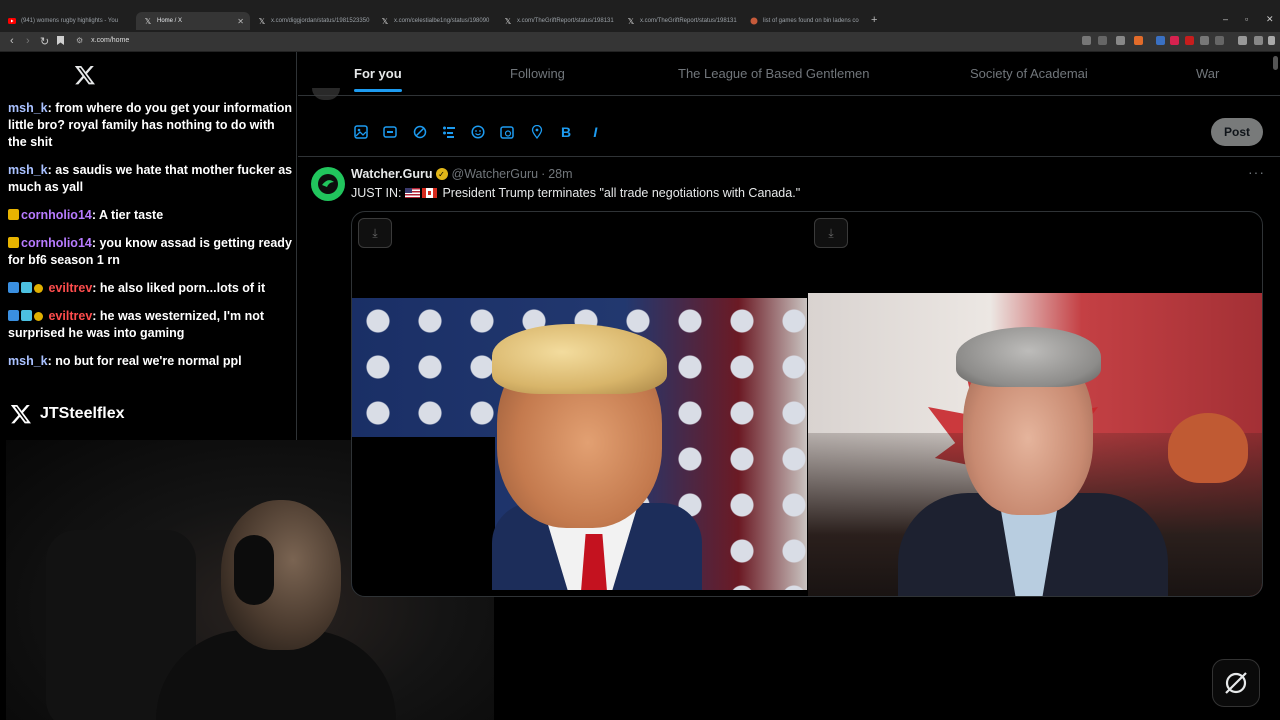 This screenshot has width=1280, height=720. What do you see at coordinates (1236, 683) in the screenshot?
I see `app-logo-icon` at bounding box center [1236, 683].